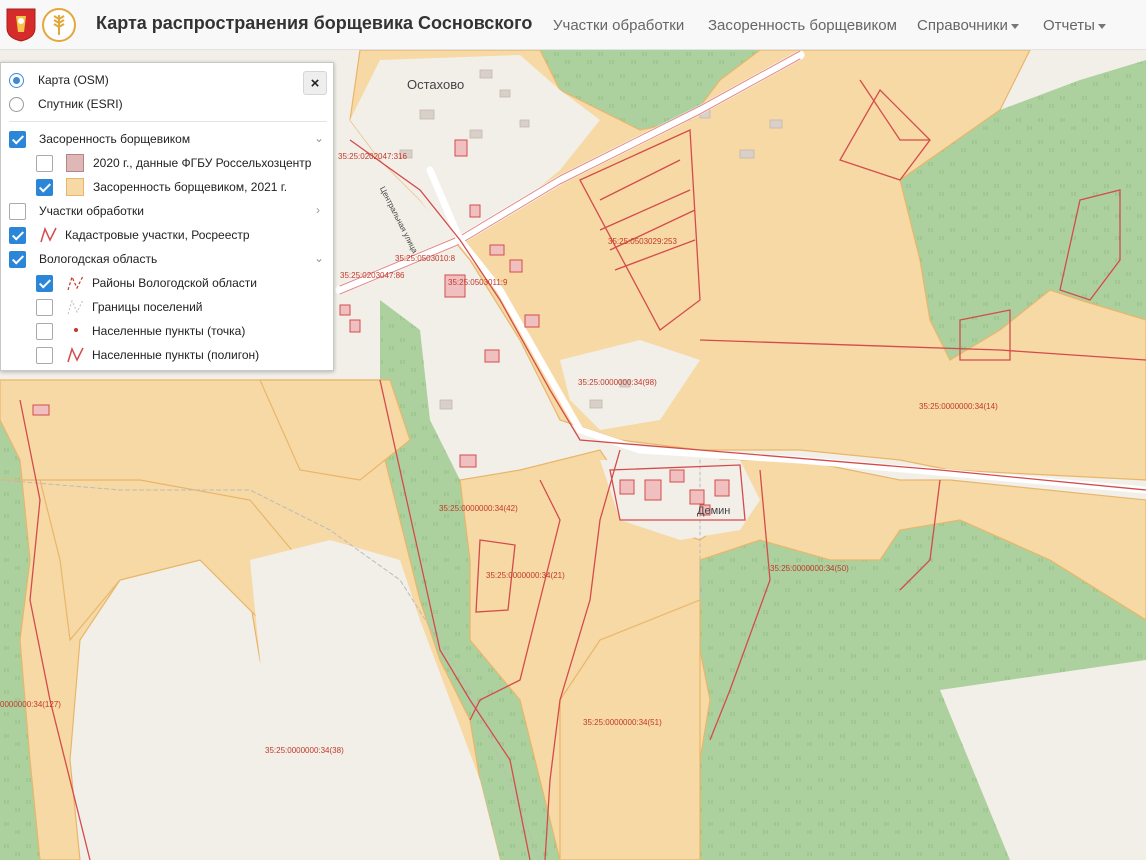 This screenshot has width=1146, height=860. I want to click on layer-localities-polygon: Населенные пункты (полигон), so click(147, 355).